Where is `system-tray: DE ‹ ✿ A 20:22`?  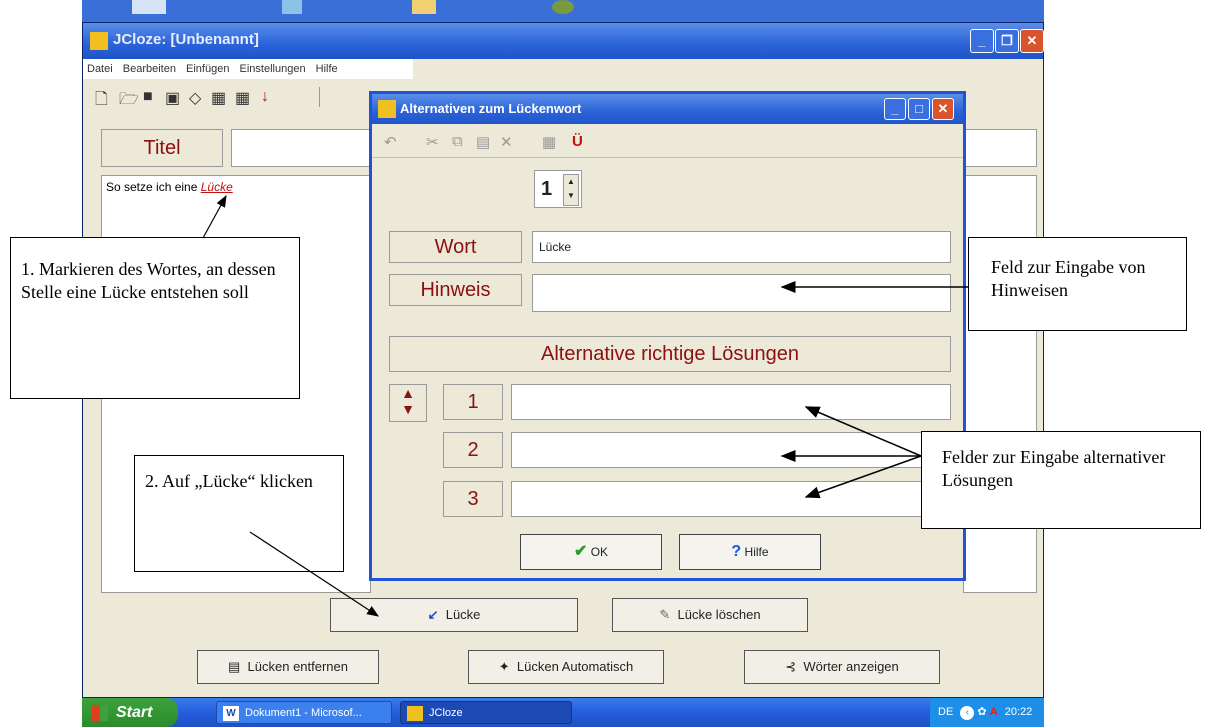 system-tray: DE ‹ ✿ A 20:22 is located at coordinates (987, 712).